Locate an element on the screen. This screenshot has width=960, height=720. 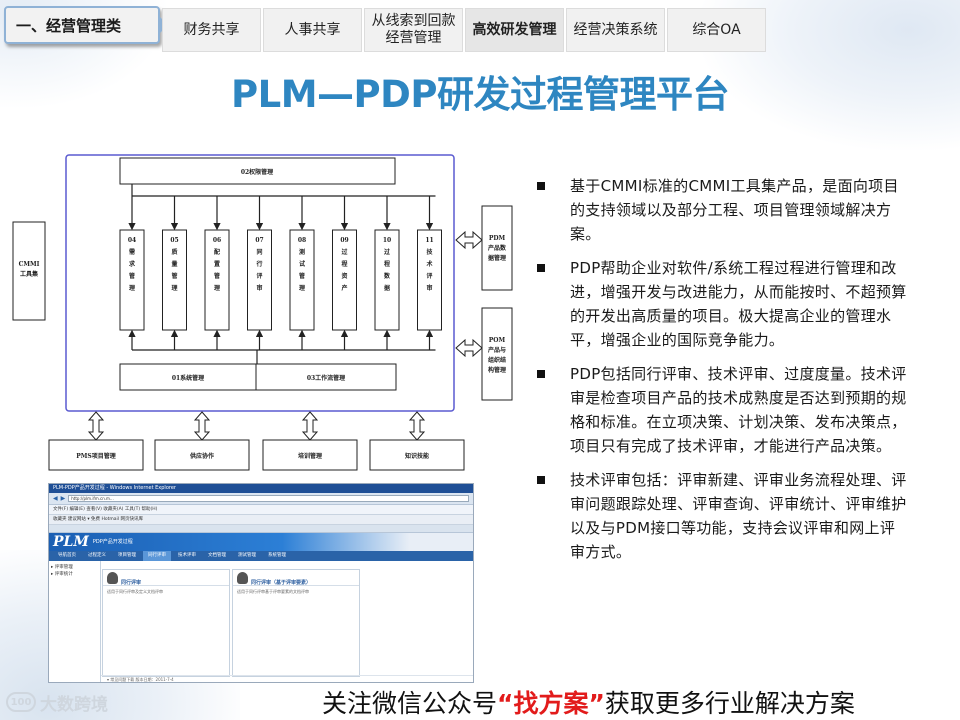
plm-nav-item: 过程定义 is located at coordinates (97, 555).